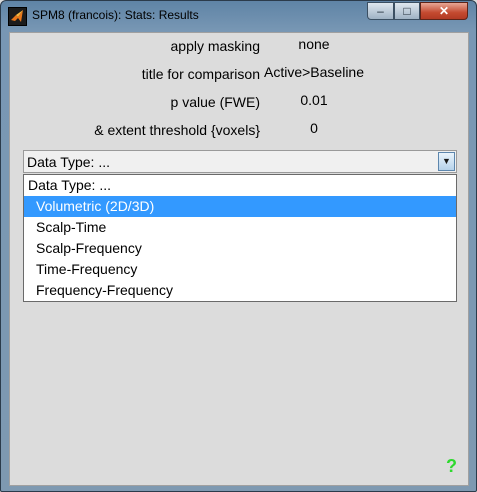 This screenshot has width=477, height=492. What do you see at coordinates (380, 11) in the screenshot?
I see `minimize-button: –` at bounding box center [380, 11].